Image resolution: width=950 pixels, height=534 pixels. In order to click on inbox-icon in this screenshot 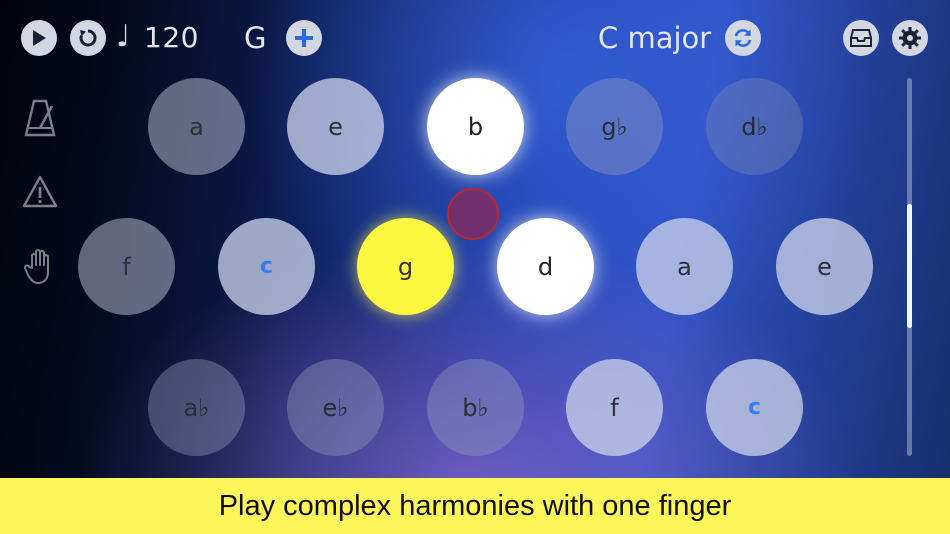, I will do `click(861, 38)`.